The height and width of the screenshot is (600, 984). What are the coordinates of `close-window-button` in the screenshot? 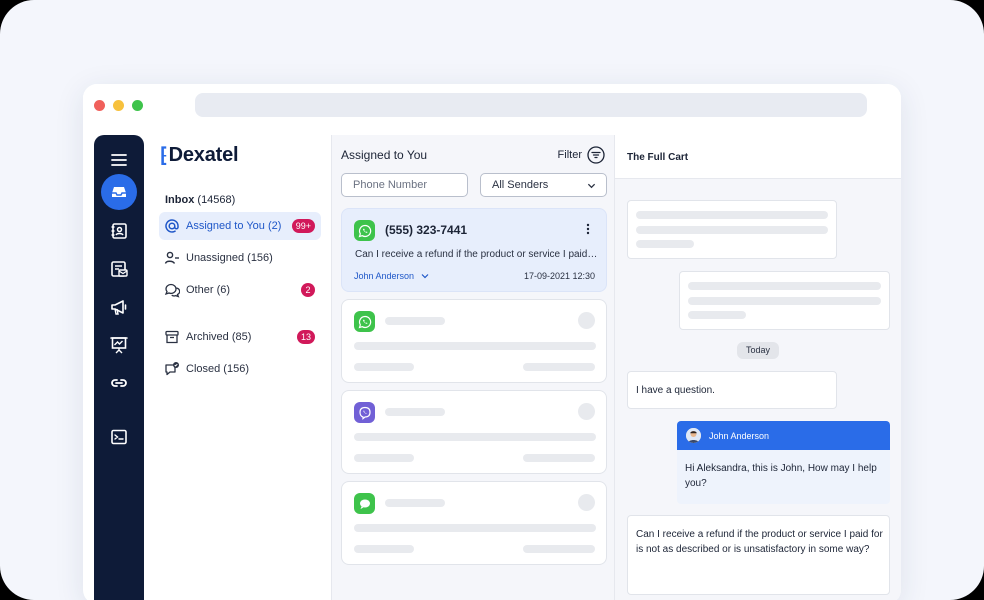 It's located at (99, 105).